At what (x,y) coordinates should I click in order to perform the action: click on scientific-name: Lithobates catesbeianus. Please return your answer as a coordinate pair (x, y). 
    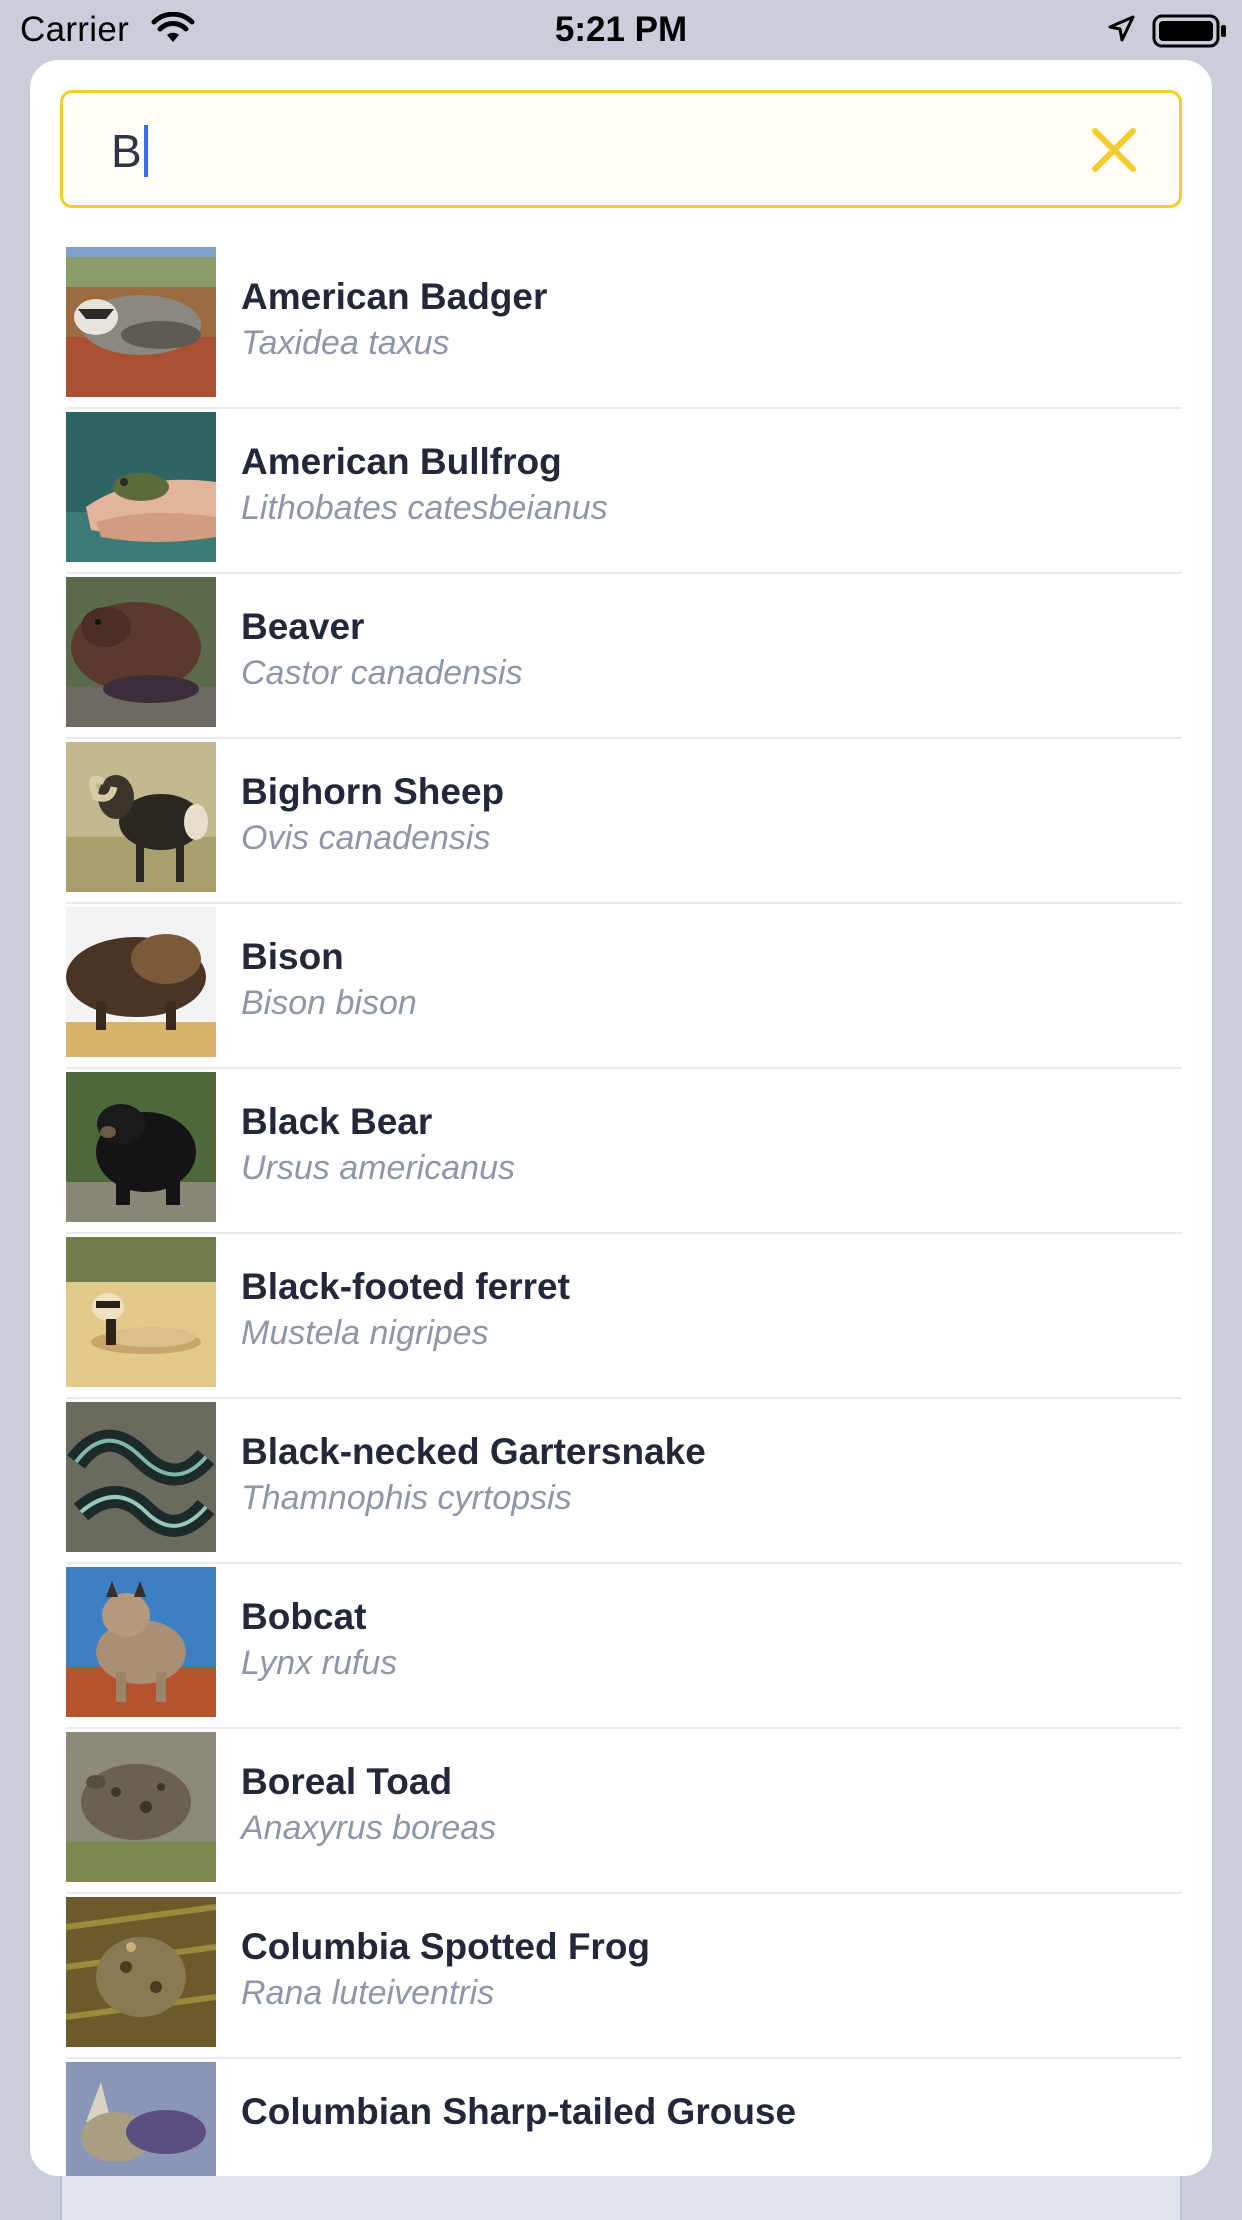
    Looking at the image, I should click on (424, 508).